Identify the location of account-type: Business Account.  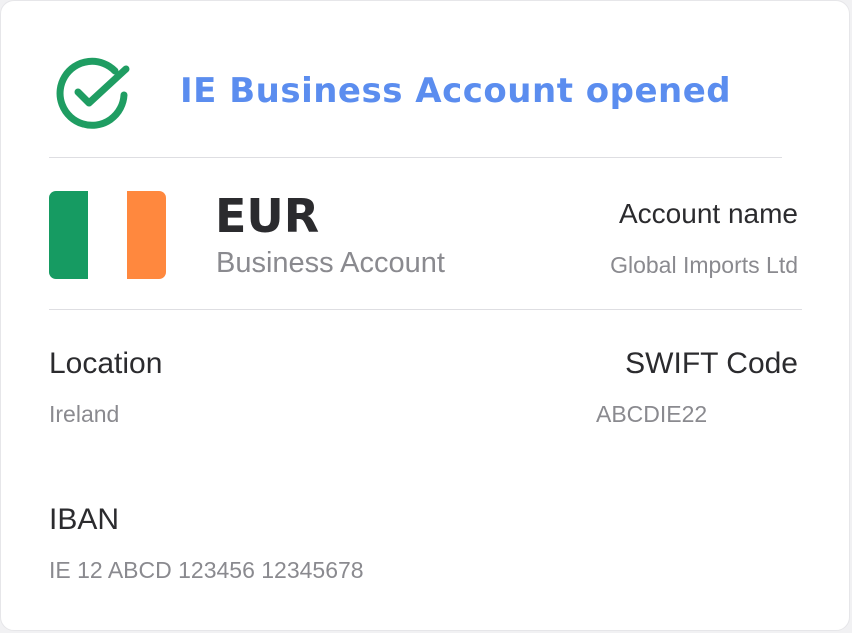
(330, 263).